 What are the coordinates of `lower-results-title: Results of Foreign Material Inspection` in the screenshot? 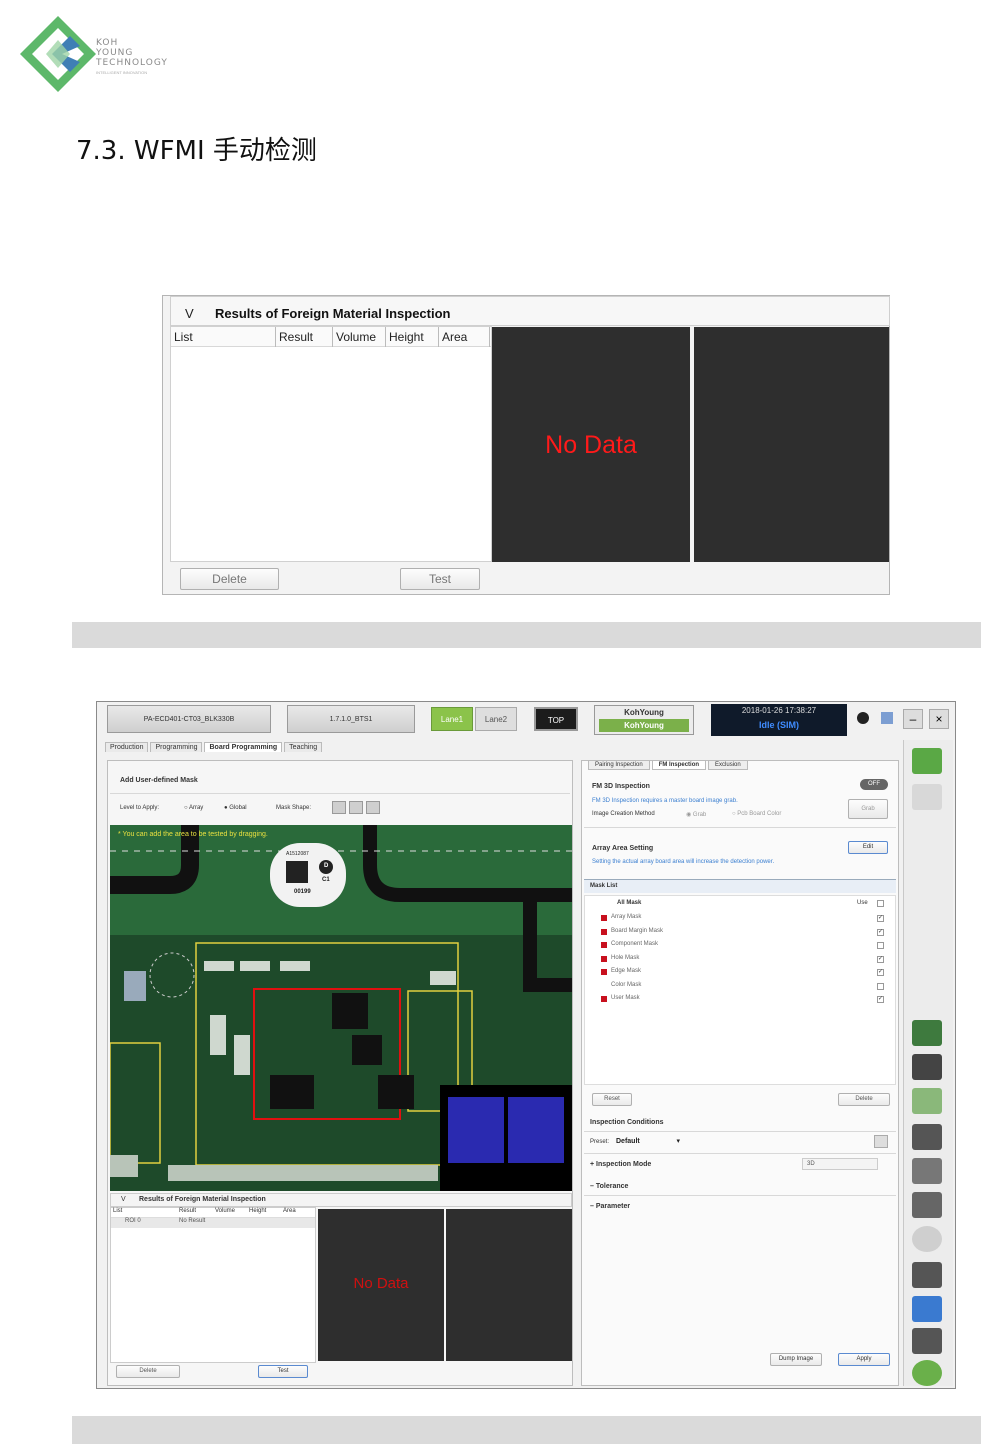 It's located at (202, 1199).